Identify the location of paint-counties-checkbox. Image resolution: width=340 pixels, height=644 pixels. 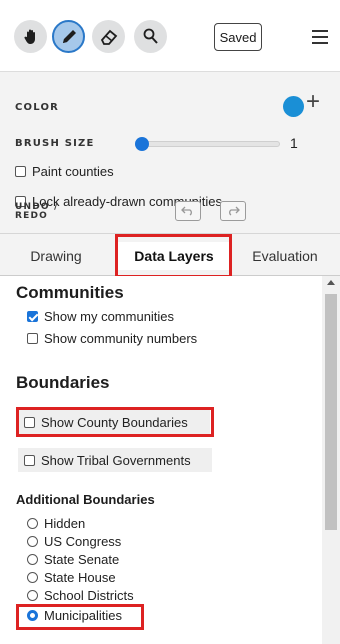
(20, 171).